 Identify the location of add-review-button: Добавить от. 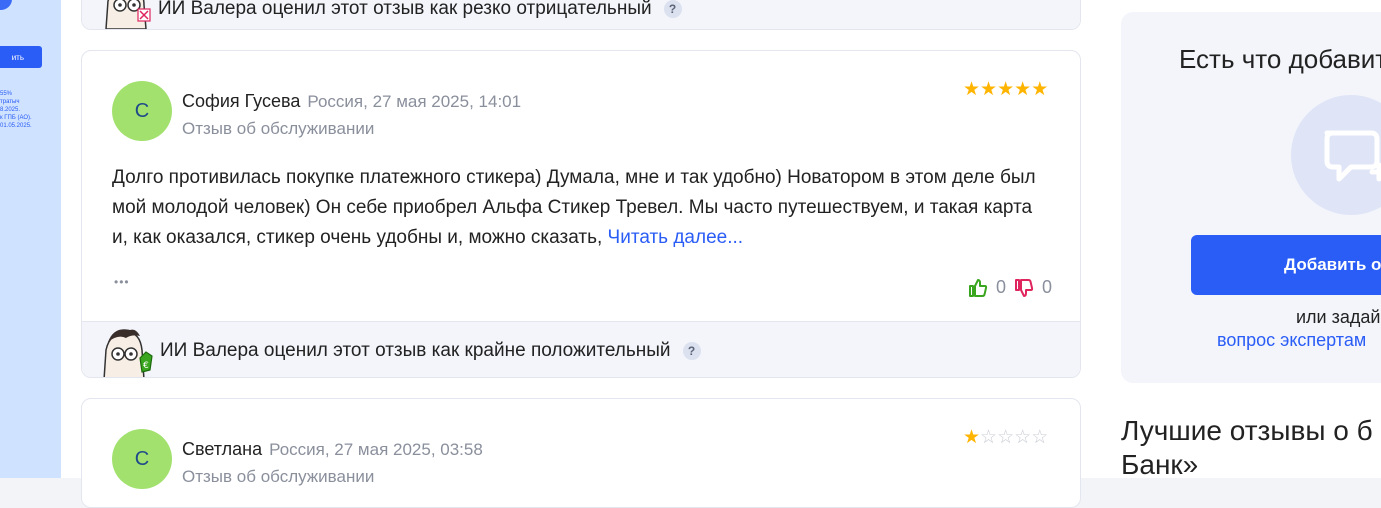
(1286, 265).